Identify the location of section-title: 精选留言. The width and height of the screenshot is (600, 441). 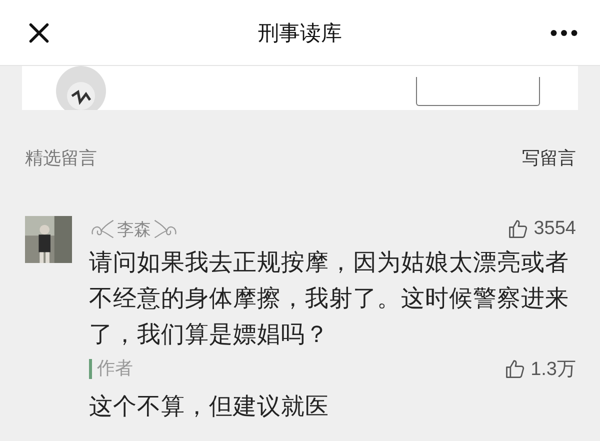
(61, 158).